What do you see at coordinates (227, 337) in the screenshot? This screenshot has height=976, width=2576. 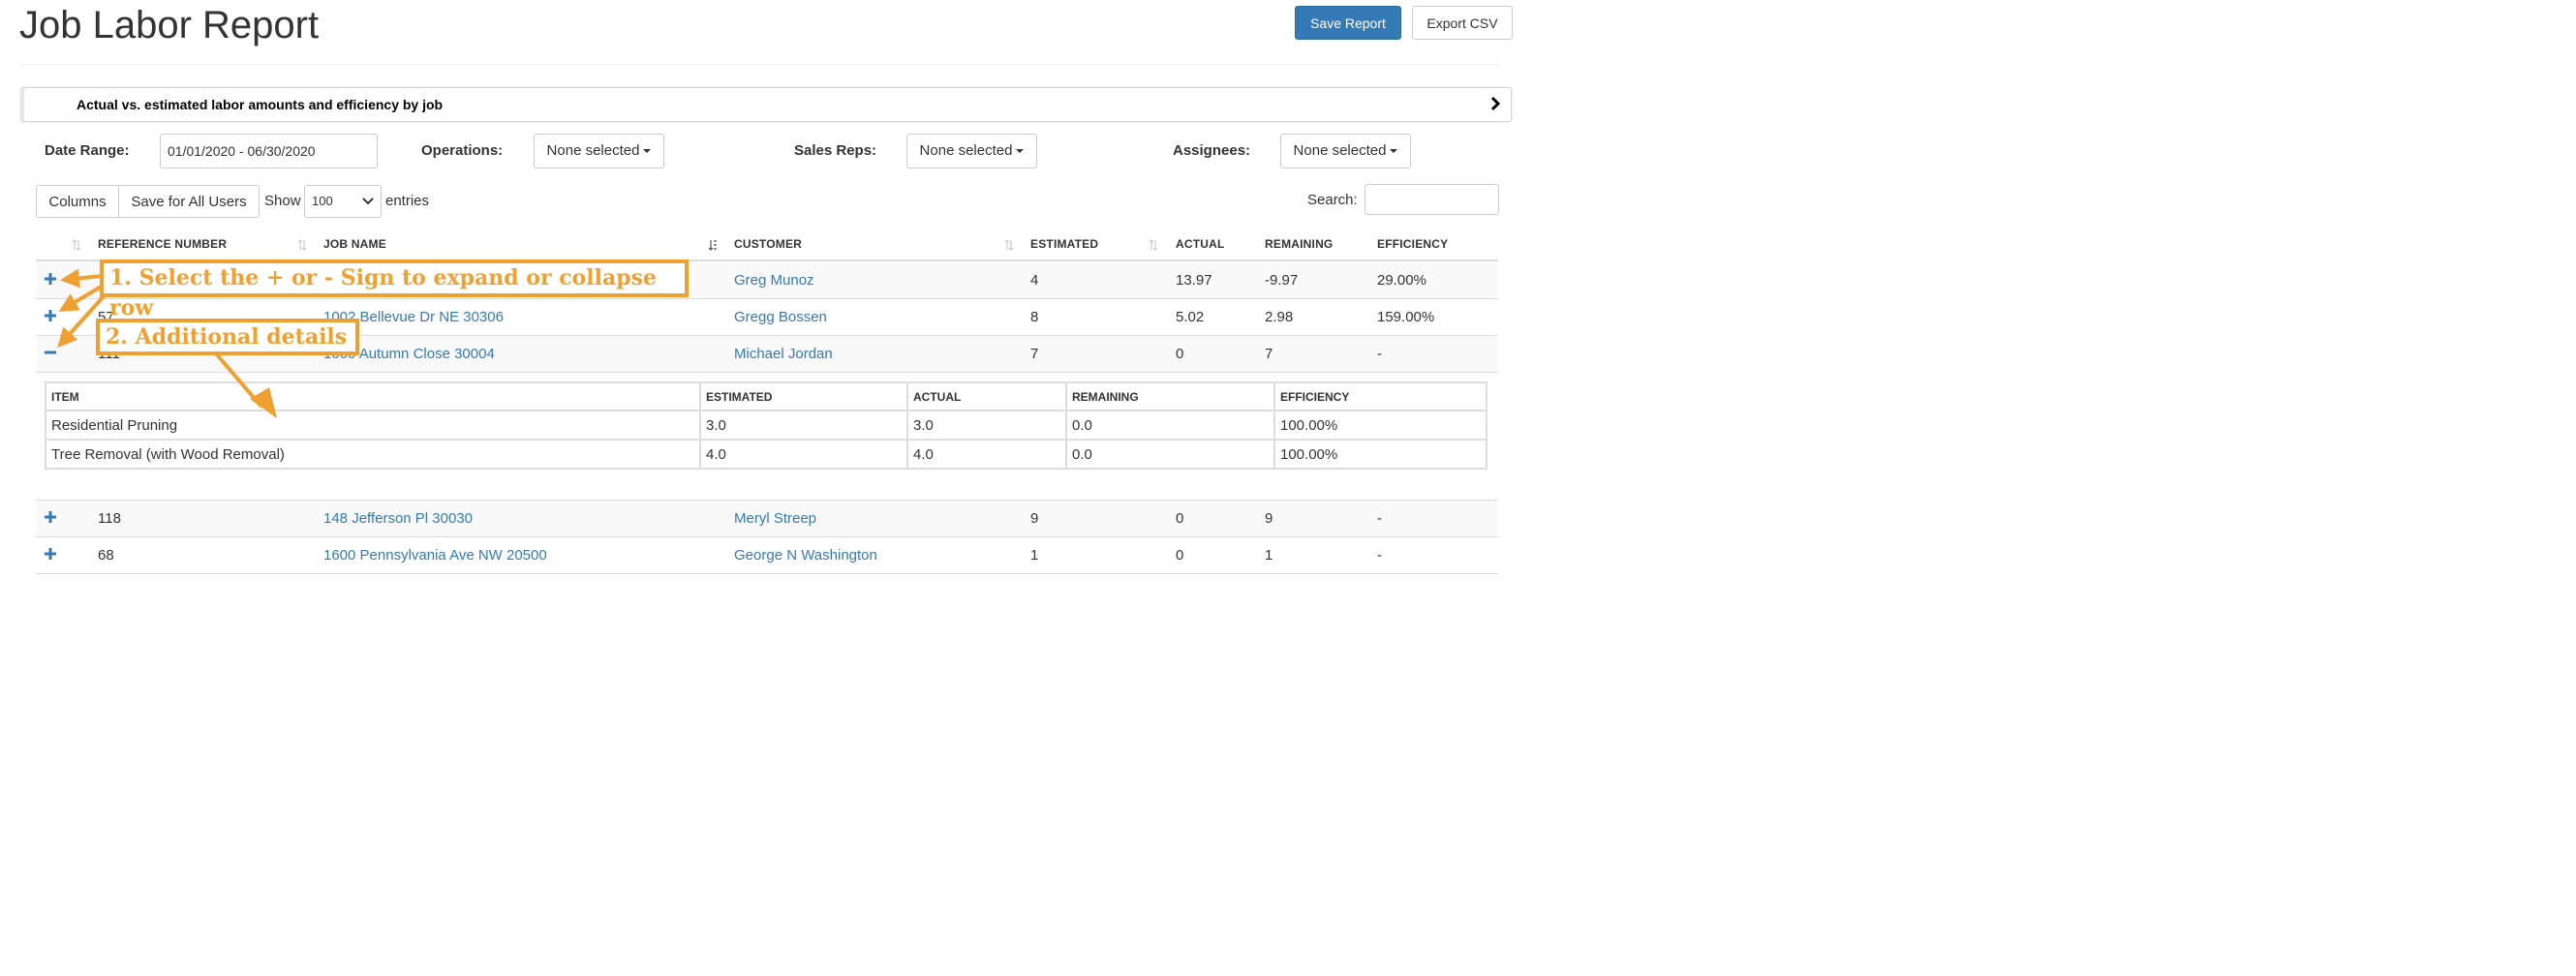 I see `annotation-step-2: 2. Additional details` at bounding box center [227, 337].